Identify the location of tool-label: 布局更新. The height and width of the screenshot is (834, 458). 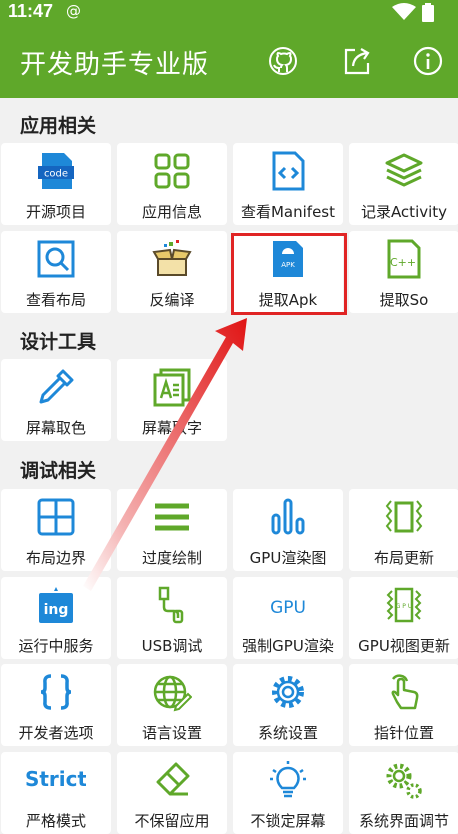
(403, 558).